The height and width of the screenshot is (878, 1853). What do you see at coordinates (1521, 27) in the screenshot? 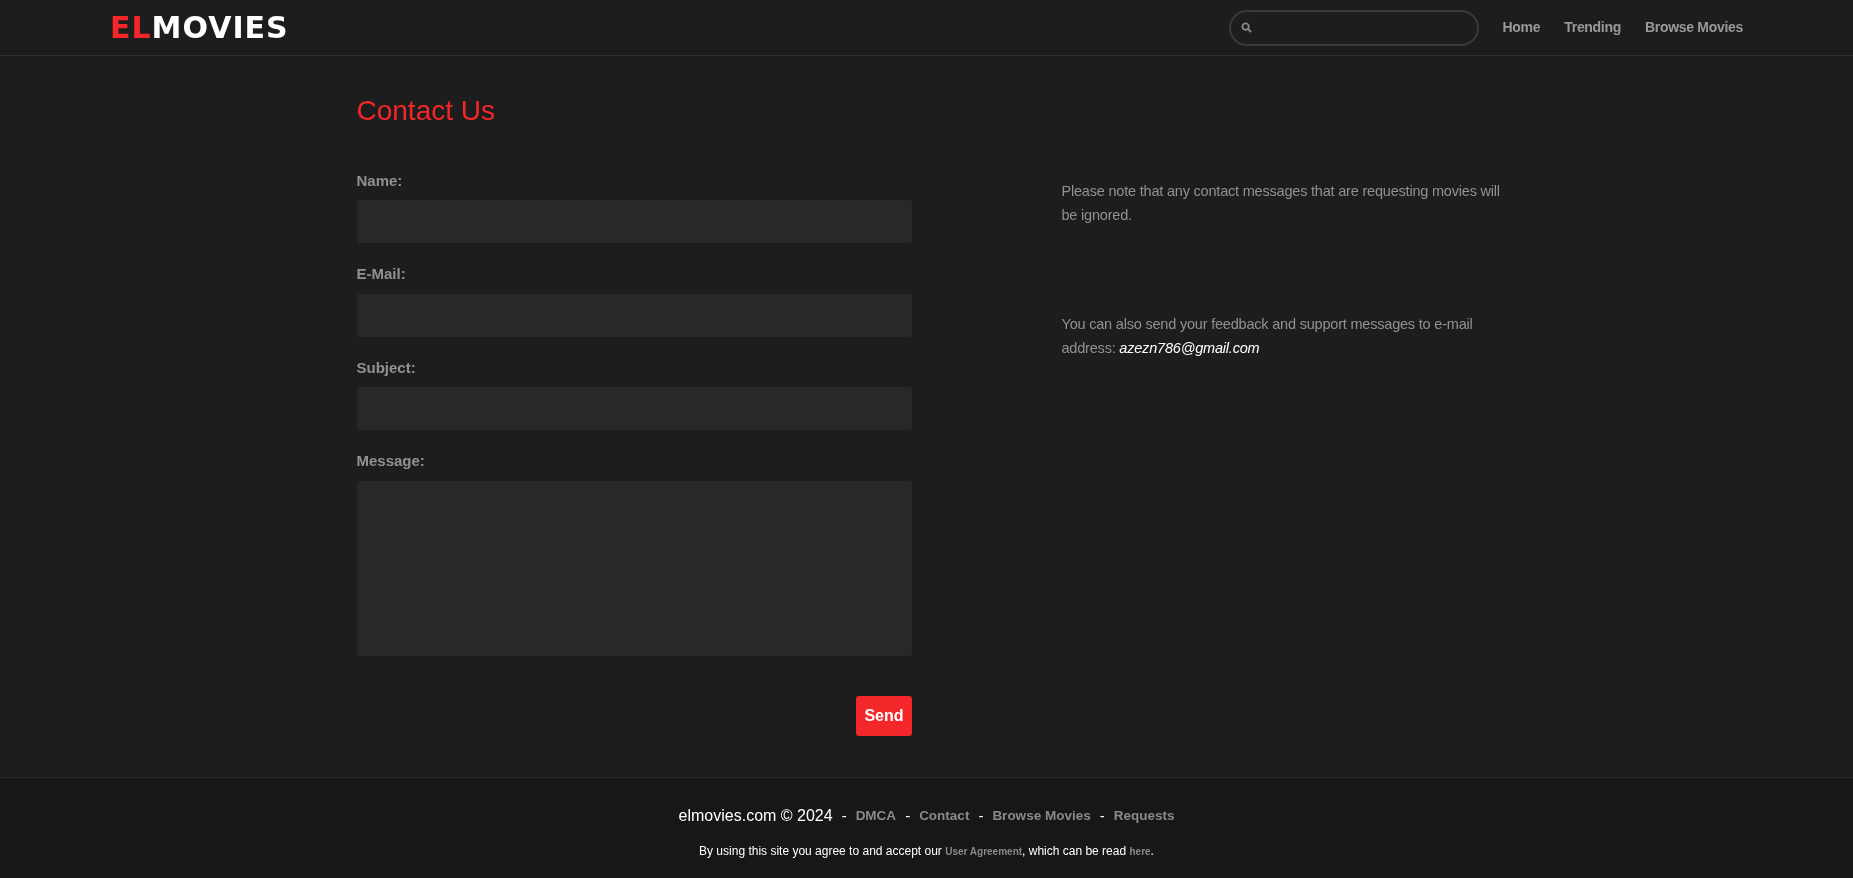
I see `nav-link: Home` at bounding box center [1521, 27].